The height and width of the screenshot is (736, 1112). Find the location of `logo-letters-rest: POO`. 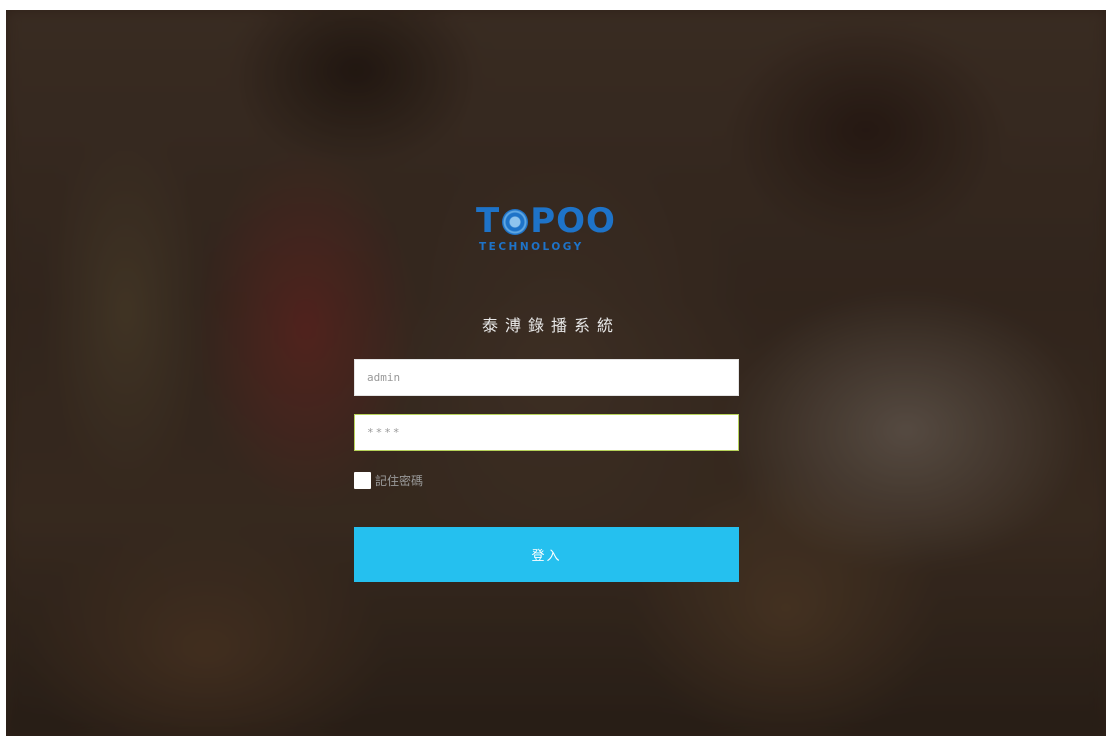

logo-letters-rest: POO is located at coordinates (573, 221).